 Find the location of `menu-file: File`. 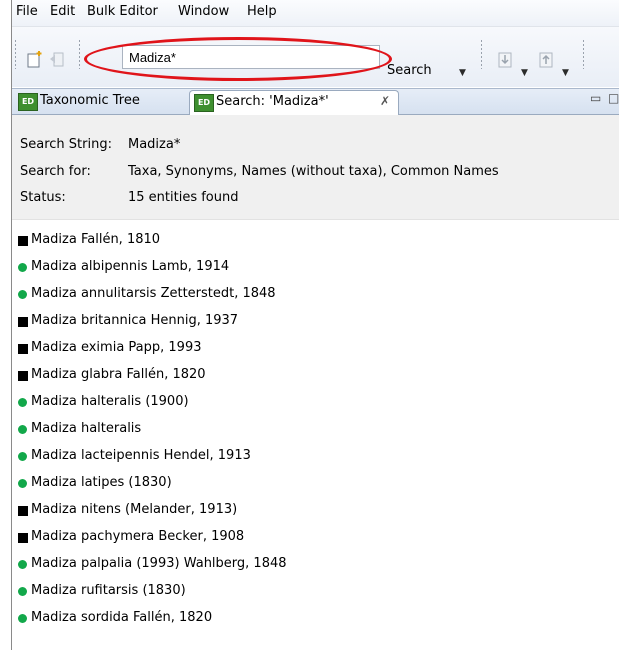

menu-file: File is located at coordinates (27, 11).